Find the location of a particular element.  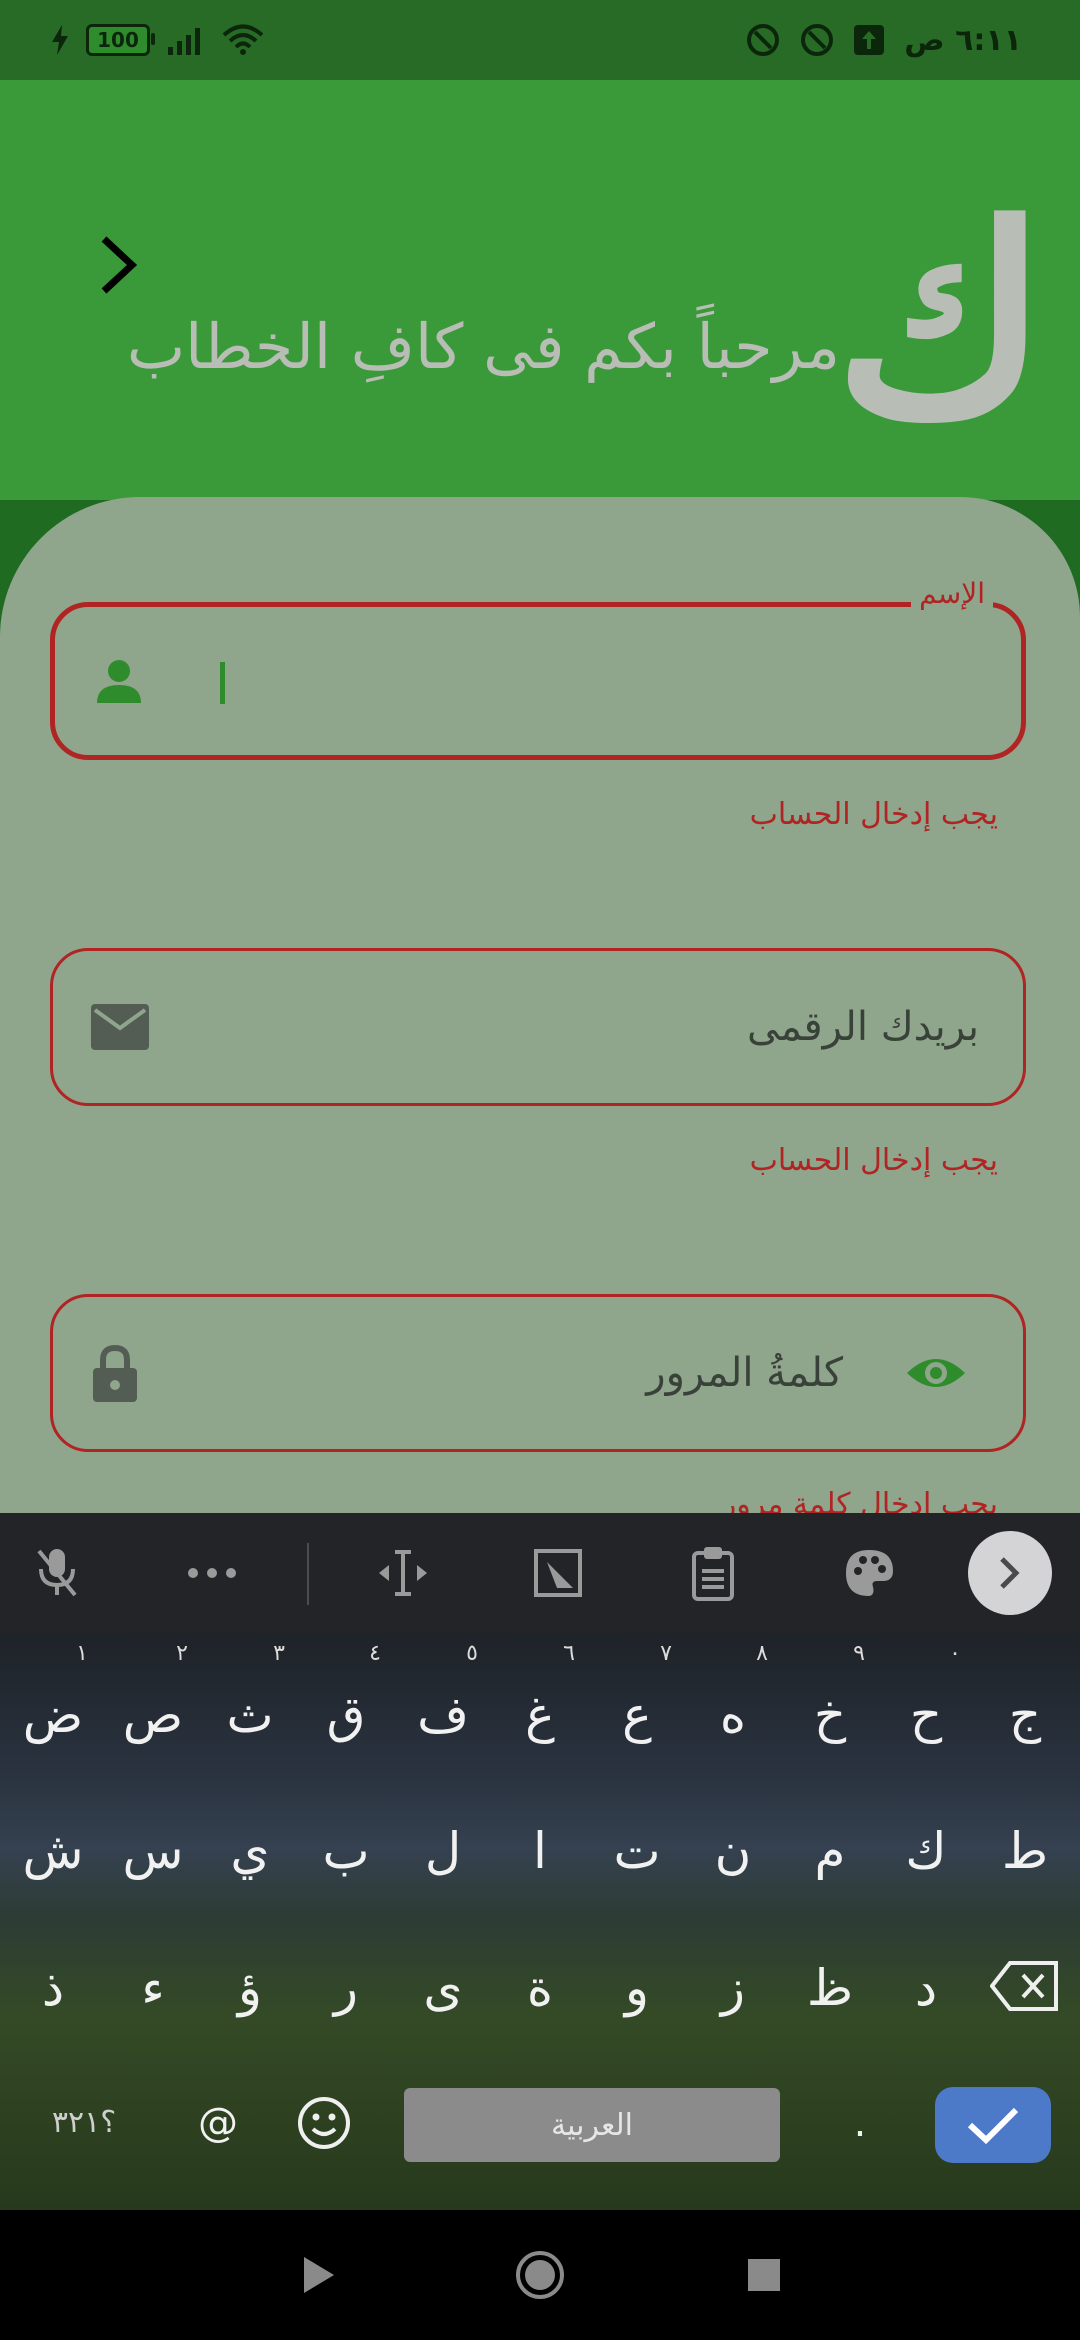

status-right-icons: ٦:١١ ص is located at coordinates (884, 40).